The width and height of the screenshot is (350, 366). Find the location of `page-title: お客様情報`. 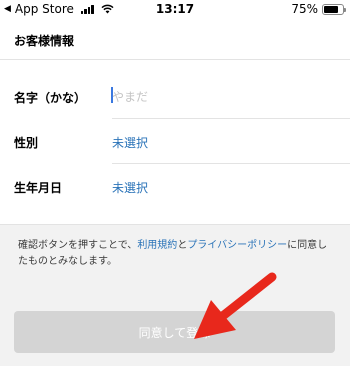

page-title: お客様情報 is located at coordinates (44, 41).